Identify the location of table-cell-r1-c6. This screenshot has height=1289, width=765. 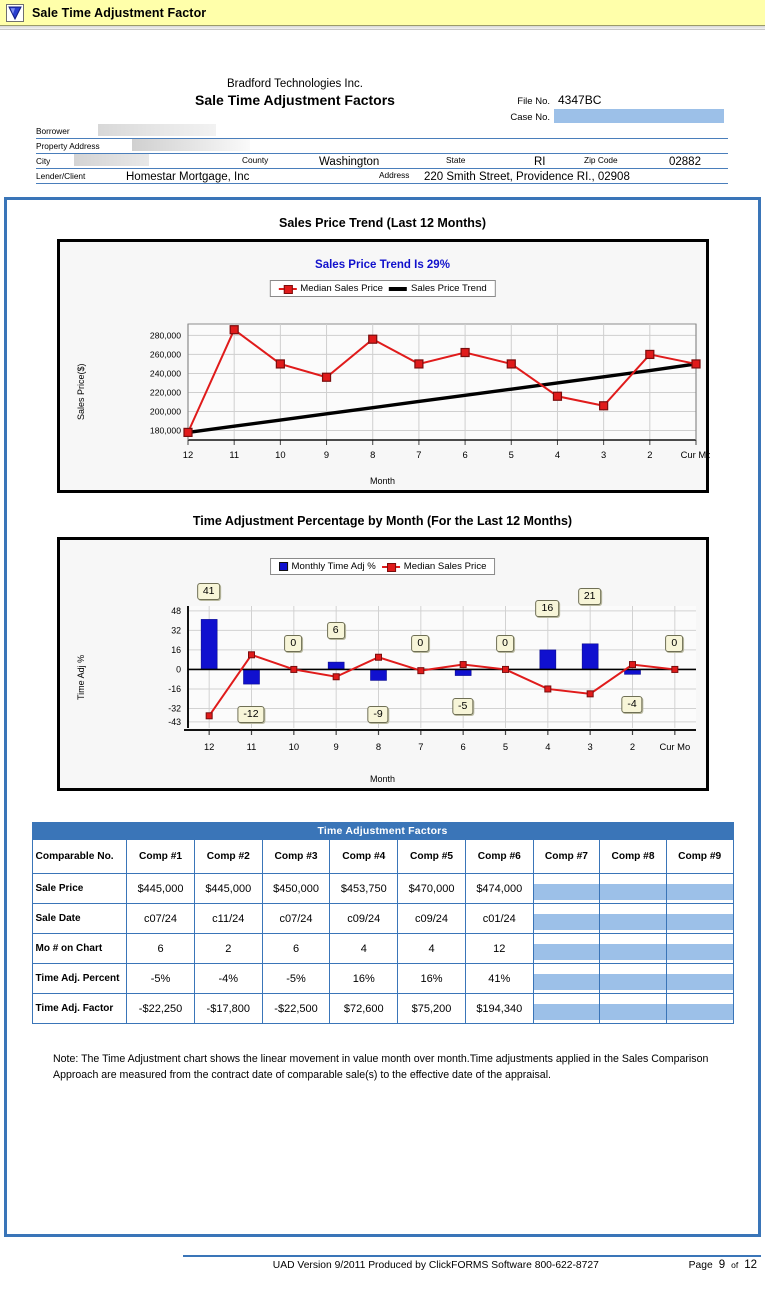
(566, 918).